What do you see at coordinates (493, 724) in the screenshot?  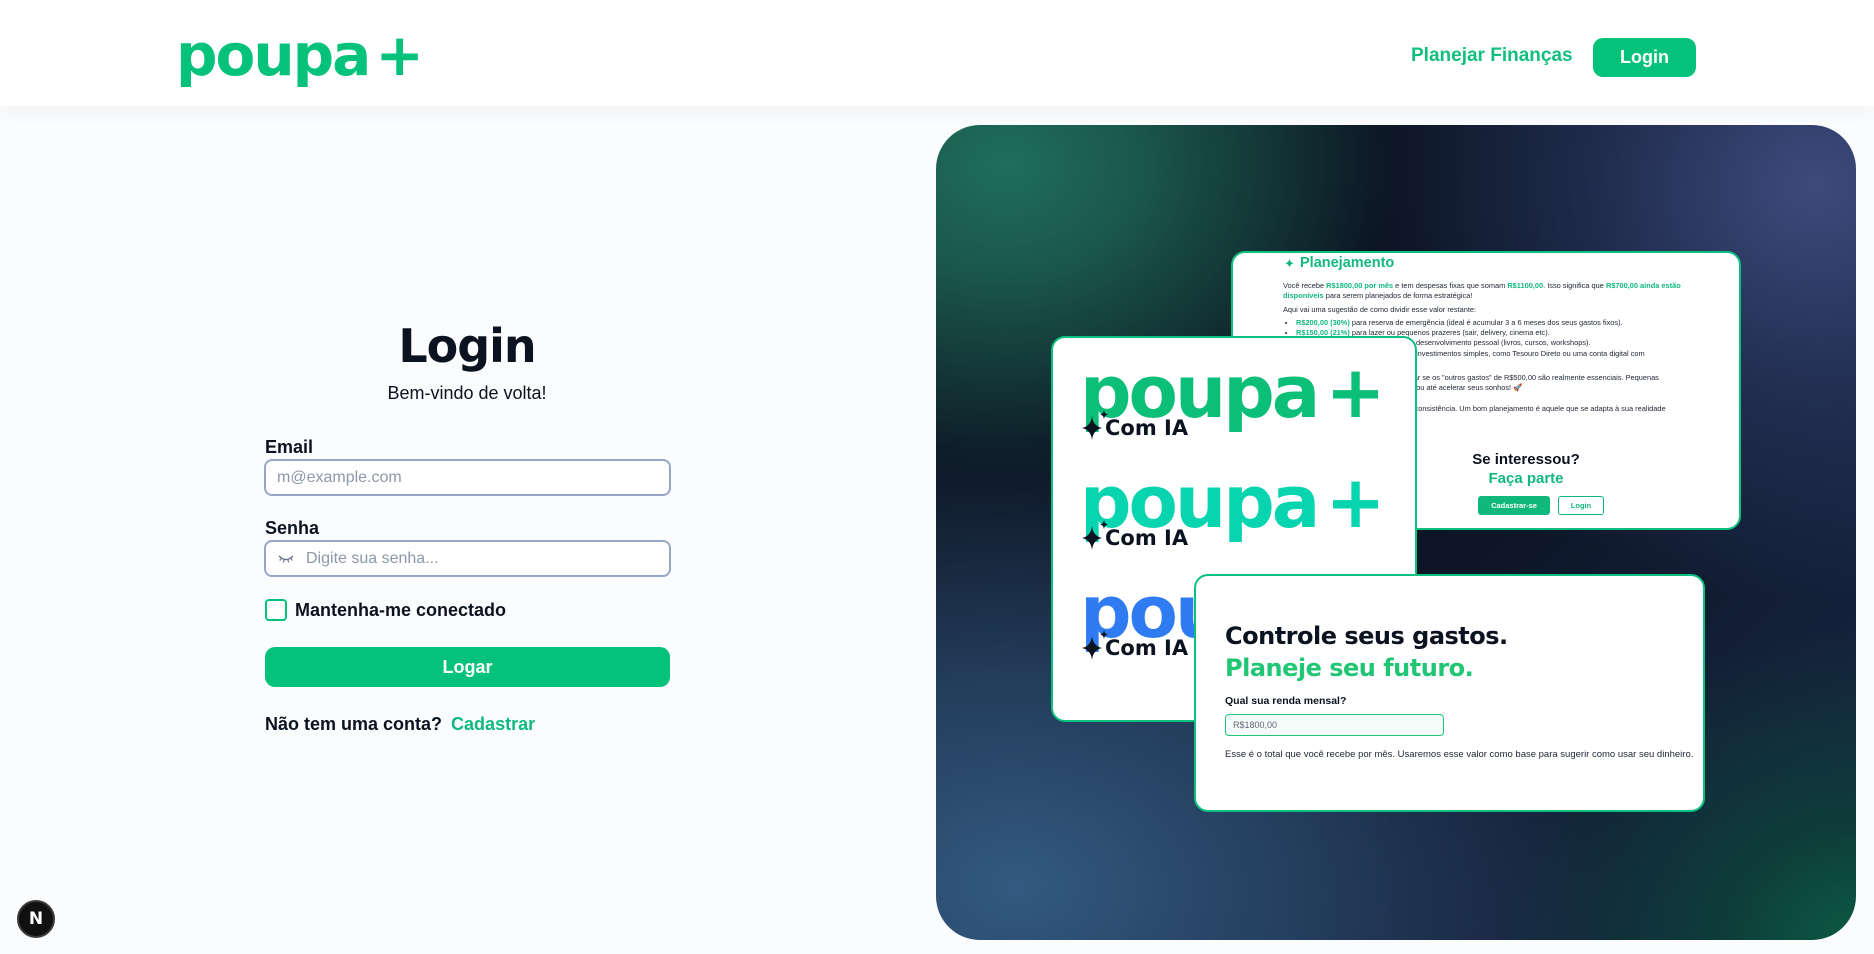 I see `signup-link: Cadastrar` at bounding box center [493, 724].